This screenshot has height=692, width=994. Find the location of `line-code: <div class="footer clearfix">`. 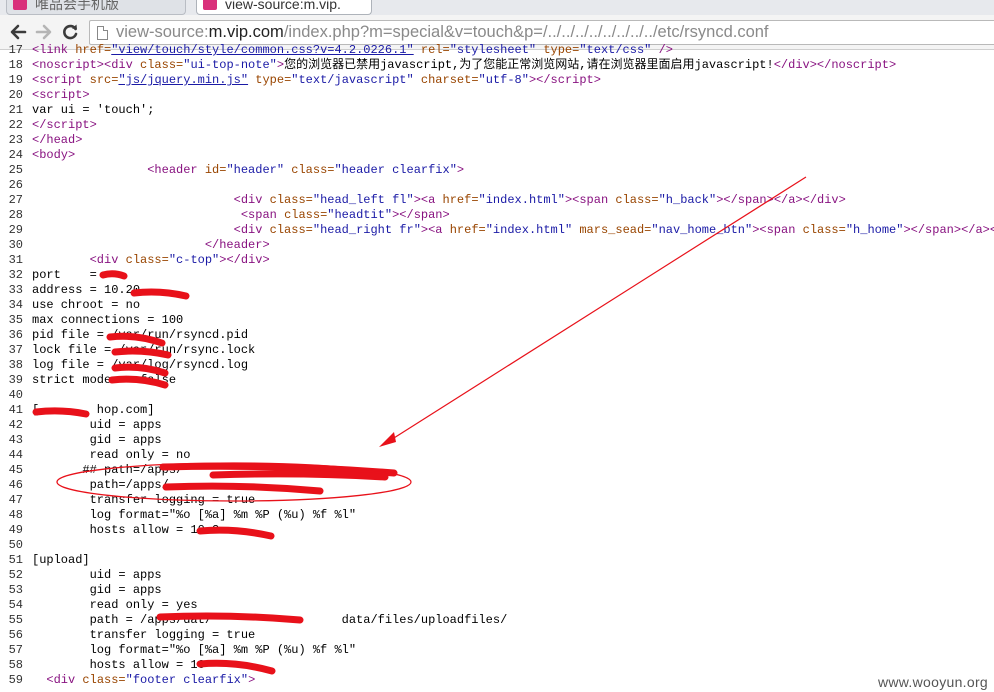

line-code: <div class="footer clearfix"> is located at coordinates (151, 680).